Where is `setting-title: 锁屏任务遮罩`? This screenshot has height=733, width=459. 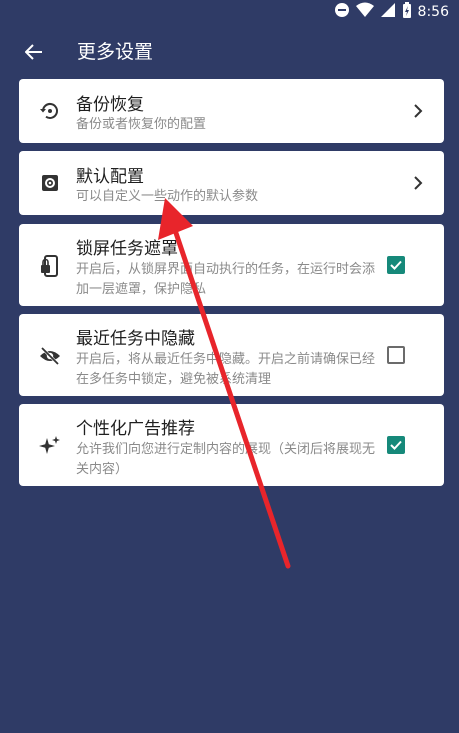 setting-title: 锁屏任务遮罩 is located at coordinates (127, 249).